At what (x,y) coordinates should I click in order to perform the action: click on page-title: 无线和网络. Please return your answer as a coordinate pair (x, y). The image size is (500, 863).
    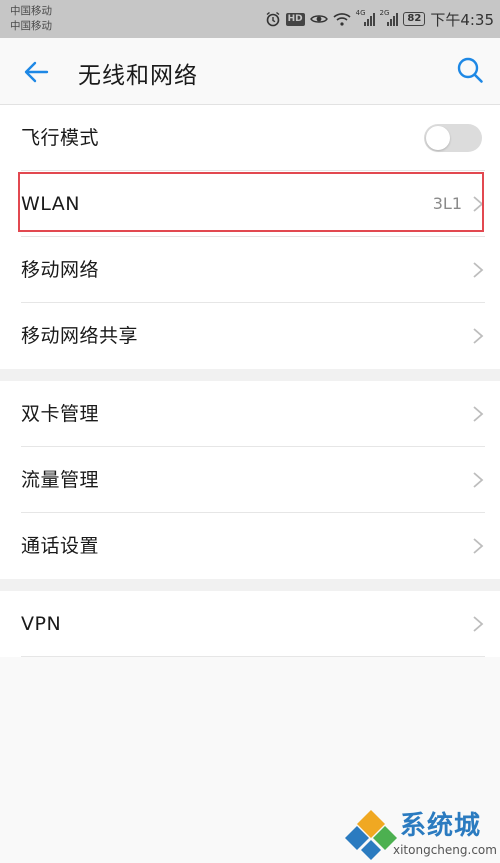
    Looking at the image, I should click on (138, 76).